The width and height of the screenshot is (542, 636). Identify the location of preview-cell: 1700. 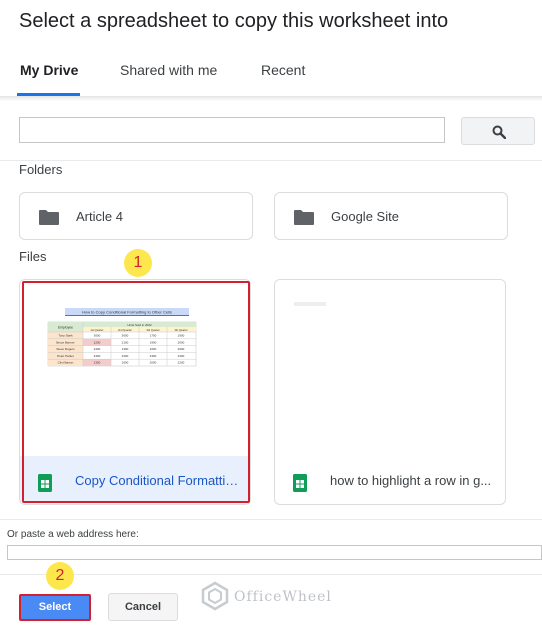
(153, 336).